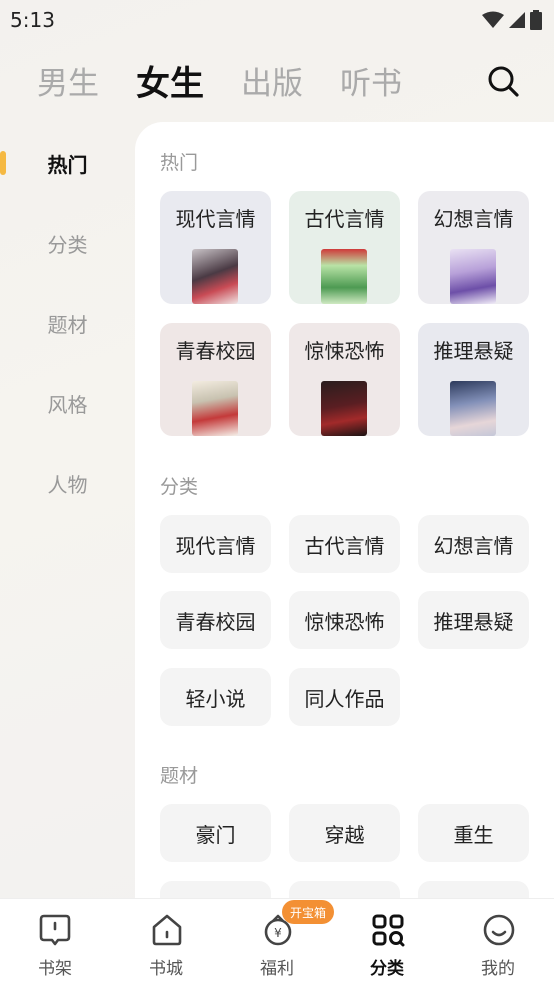 This screenshot has height=984, width=554. I want to click on bottom-nav-label: 分类, so click(387, 969).